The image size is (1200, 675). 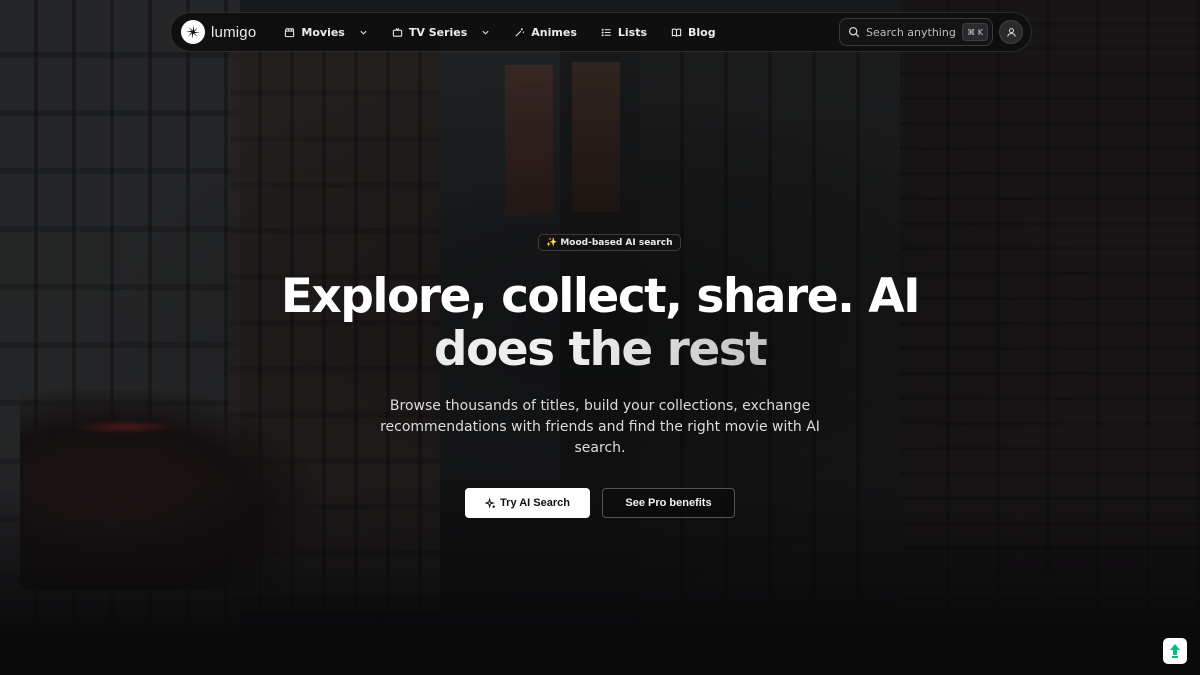 I want to click on search-shortcut-badge: ⌘ K, so click(x=975, y=32).